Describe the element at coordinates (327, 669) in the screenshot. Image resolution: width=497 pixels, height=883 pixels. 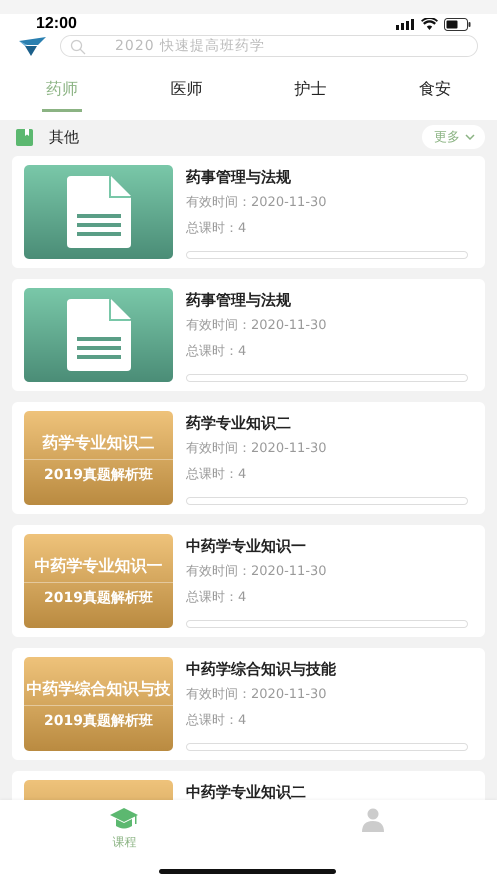
I see `course-title: 中药学综合知识与技能` at that location.